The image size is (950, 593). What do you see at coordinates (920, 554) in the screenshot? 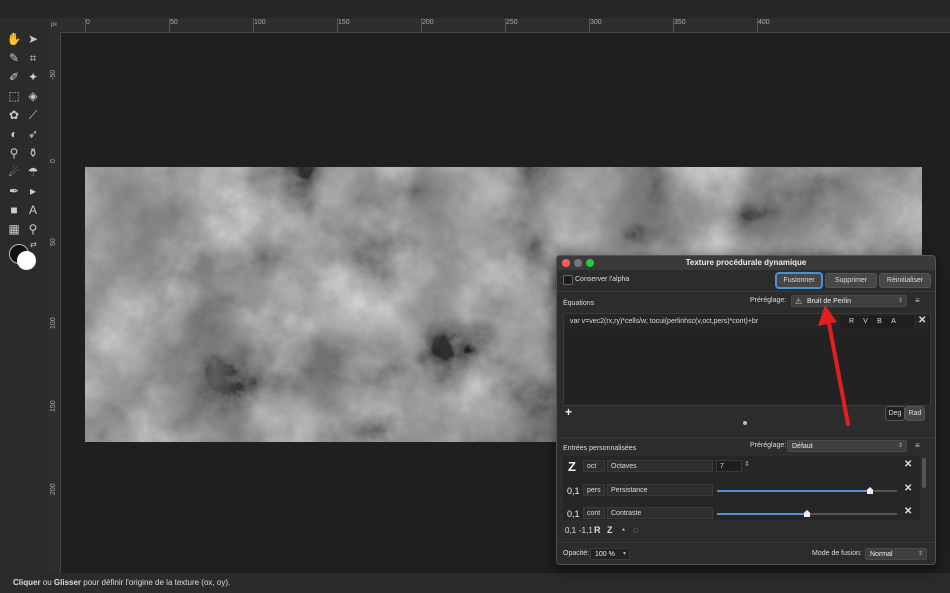
I see `chevron-updown-icon: ⇕` at bounding box center [920, 554].